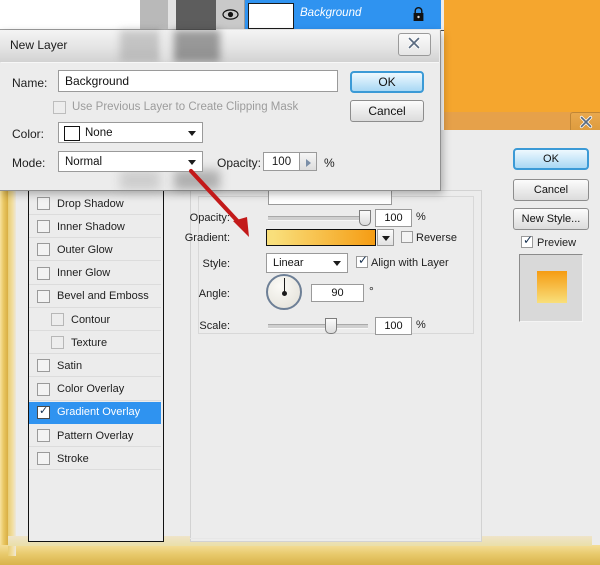 The width and height of the screenshot is (600, 565). What do you see at coordinates (385, 237) in the screenshot?
I see `gradient-preset-dropdown` at bounding box center [385, 237].